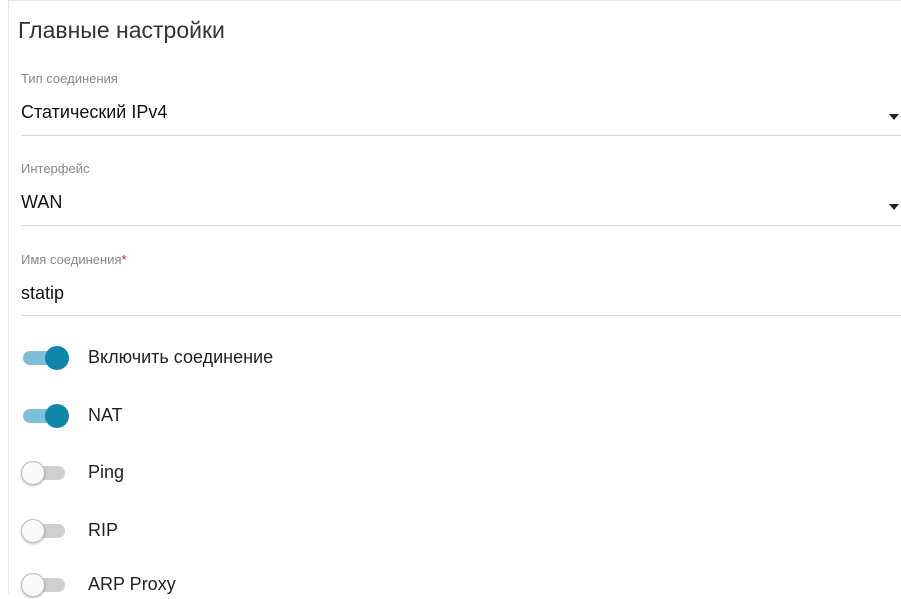 The height and width of the screenshot is (599, 901). What do you see at coordinates (69, 78) in the screenshot?
I see `connection-type-label: Тип соединения` at bounding box center [69, 78].